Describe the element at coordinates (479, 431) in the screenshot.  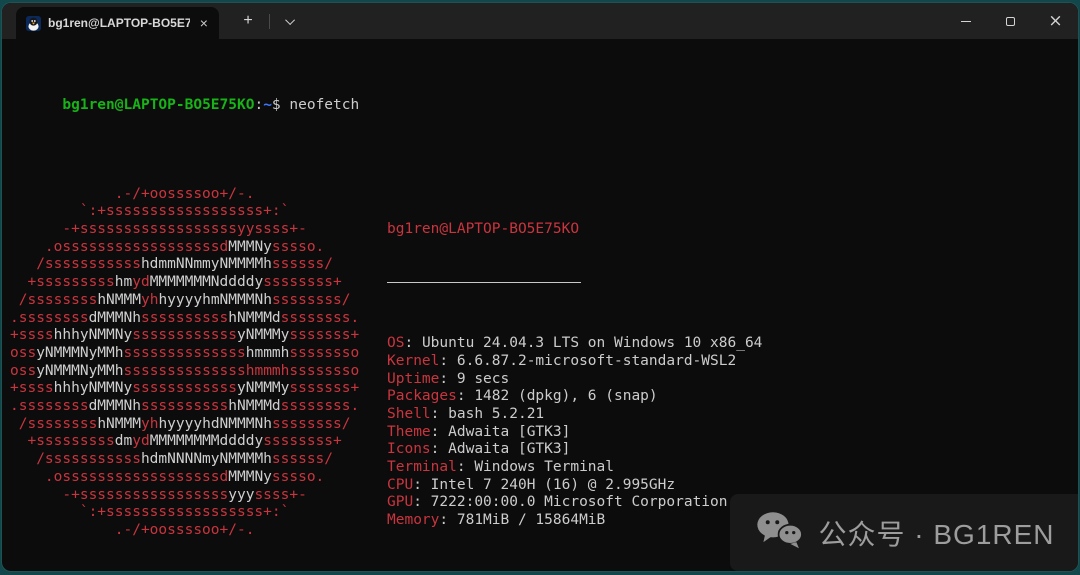
I see `neofetch-entry: Theme: Adwaita [GTK3]` at that location.